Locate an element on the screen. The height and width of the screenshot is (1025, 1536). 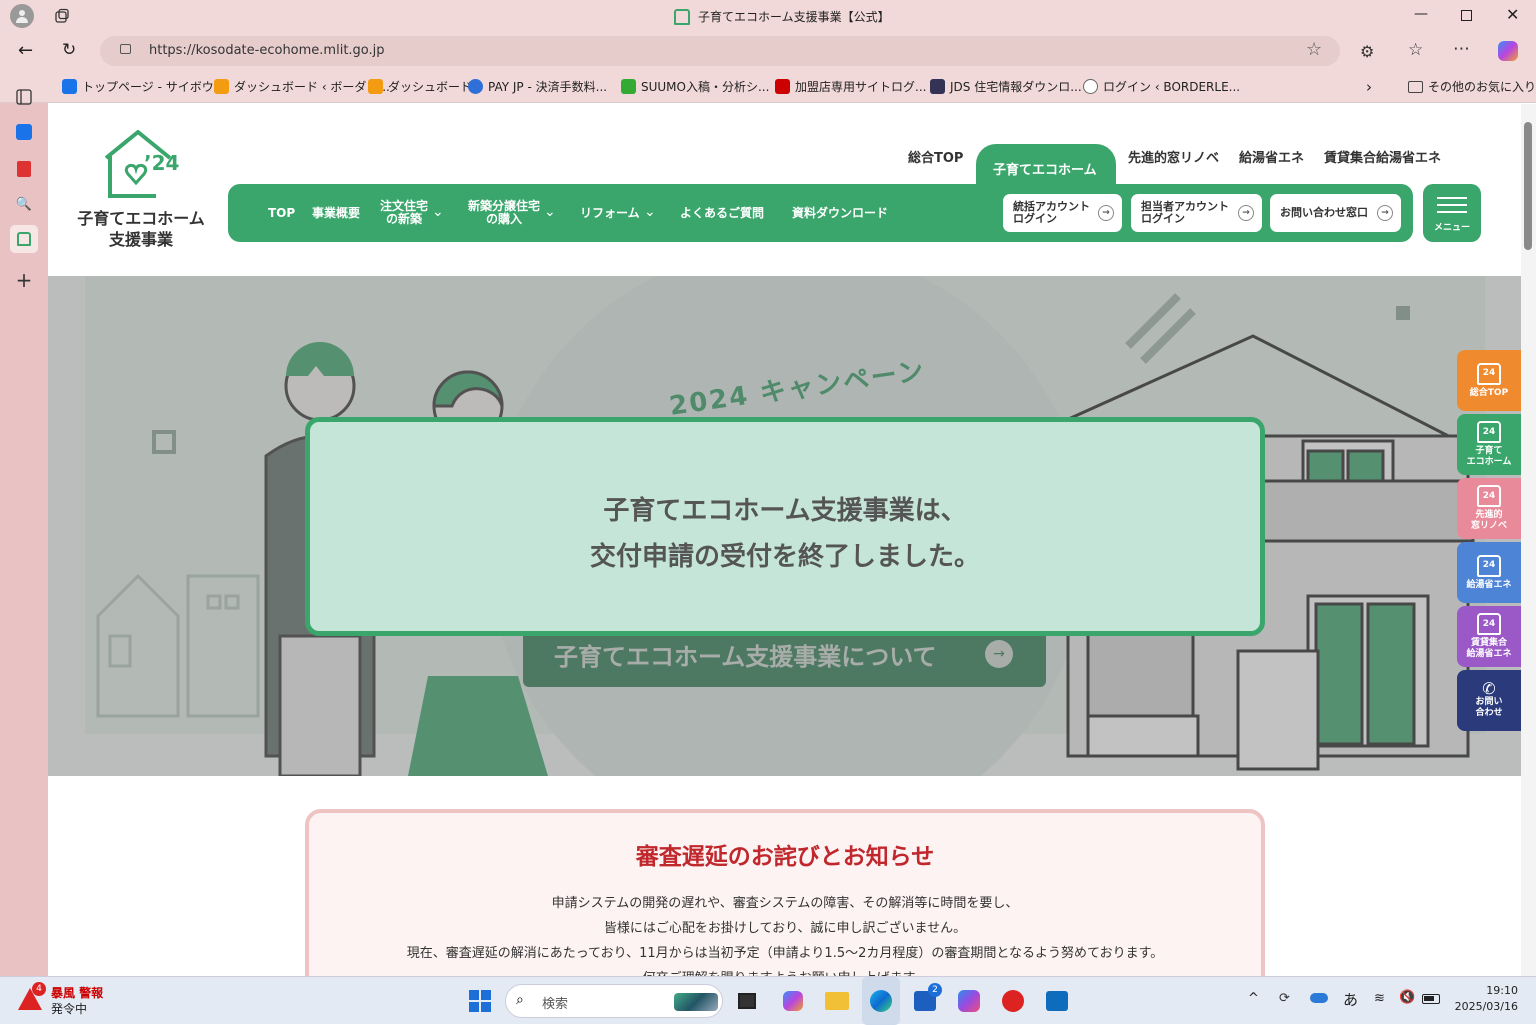
gnav-download: 資料ダウンロード is located at coordinates (840, 213).